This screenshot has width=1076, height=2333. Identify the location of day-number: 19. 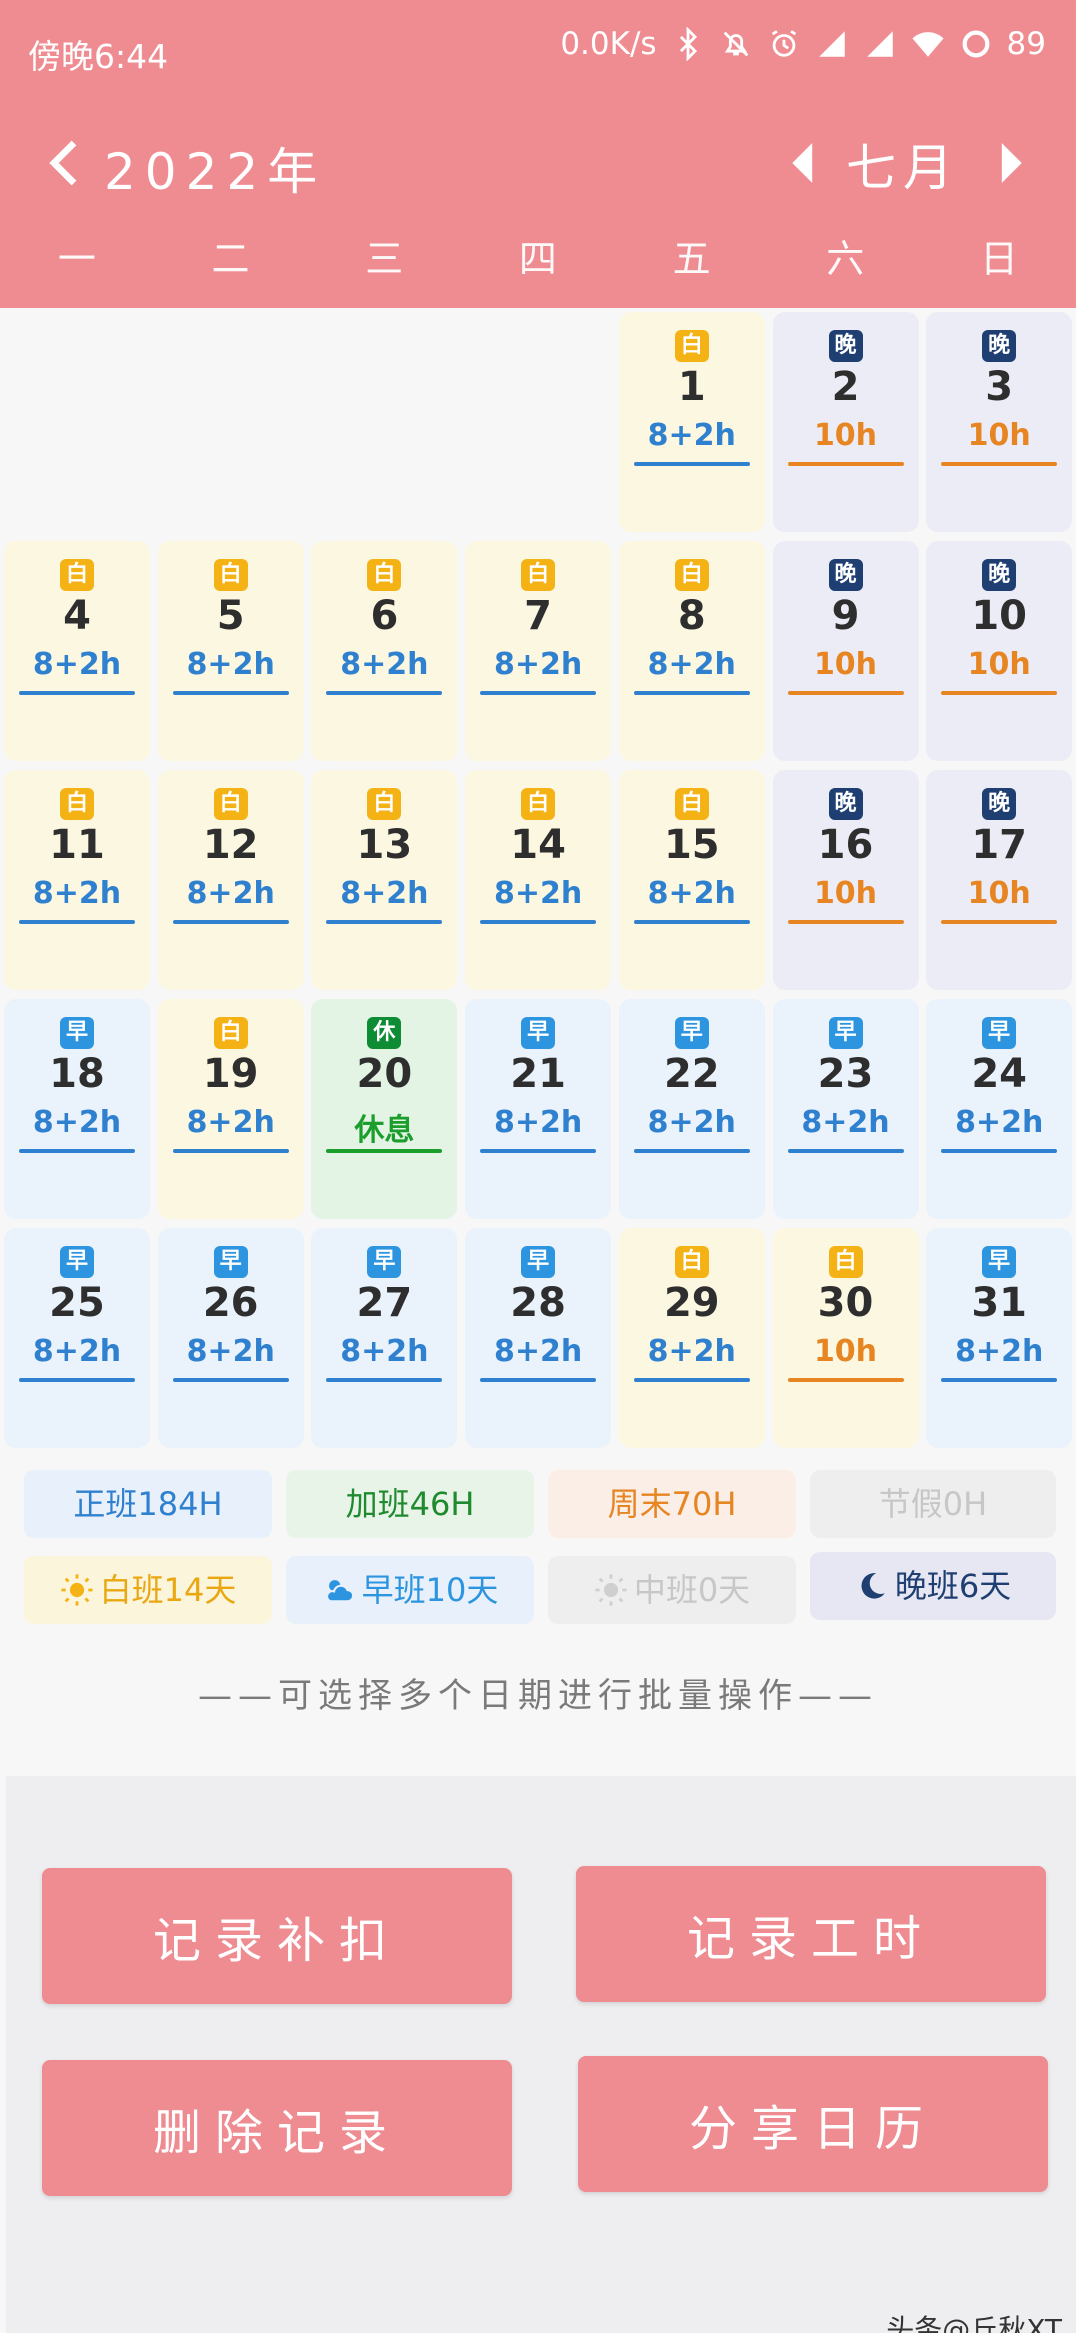
(230, 1074).